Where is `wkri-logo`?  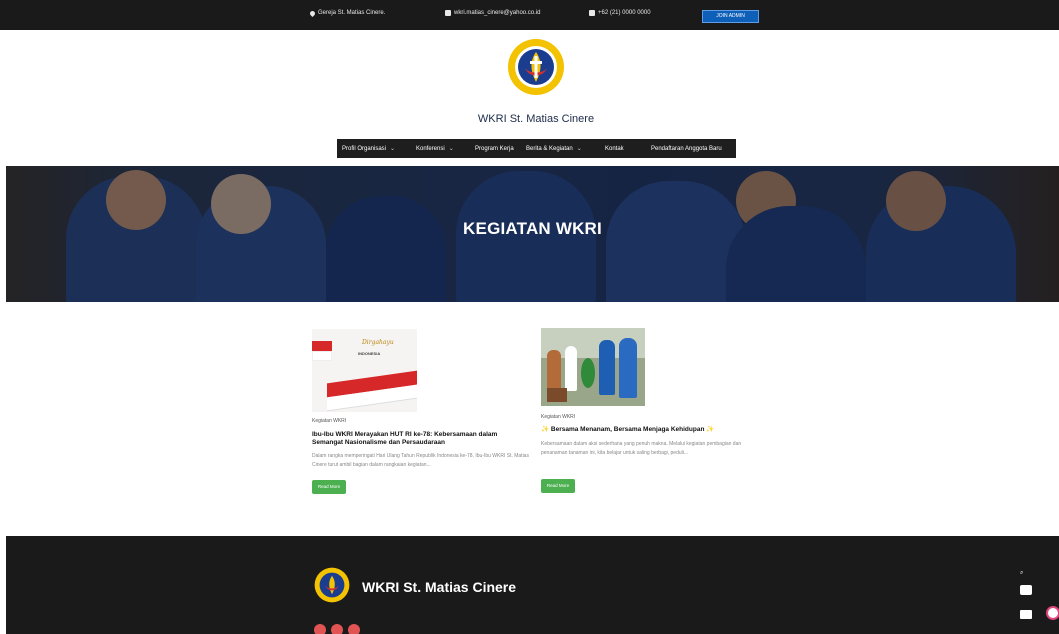
wkri-logo is located at coordinates (536, 67).